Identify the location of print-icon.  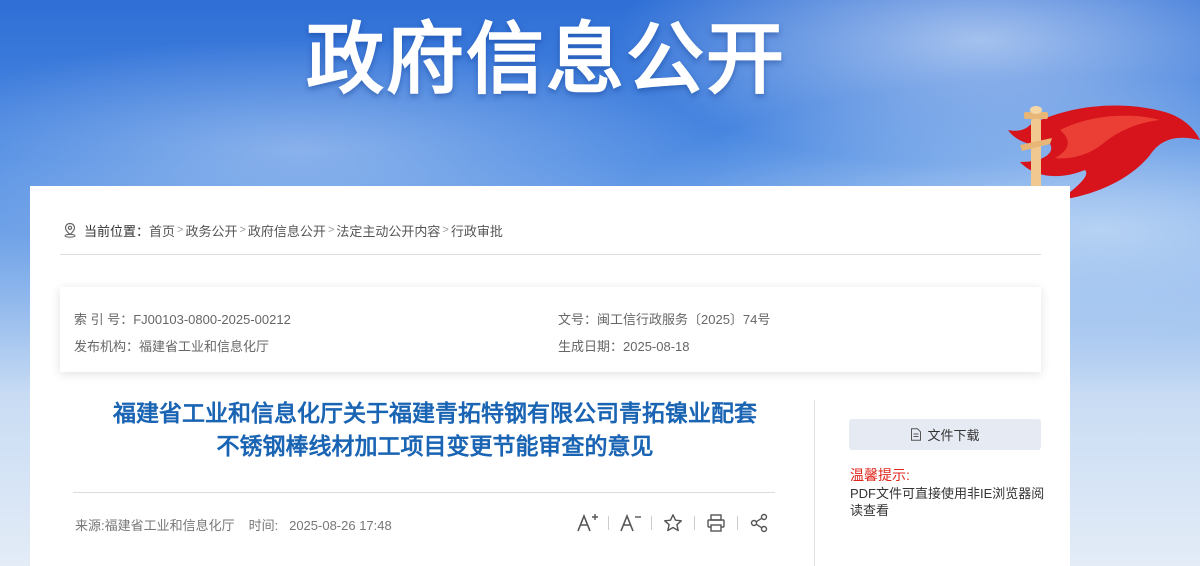
(716, 523).